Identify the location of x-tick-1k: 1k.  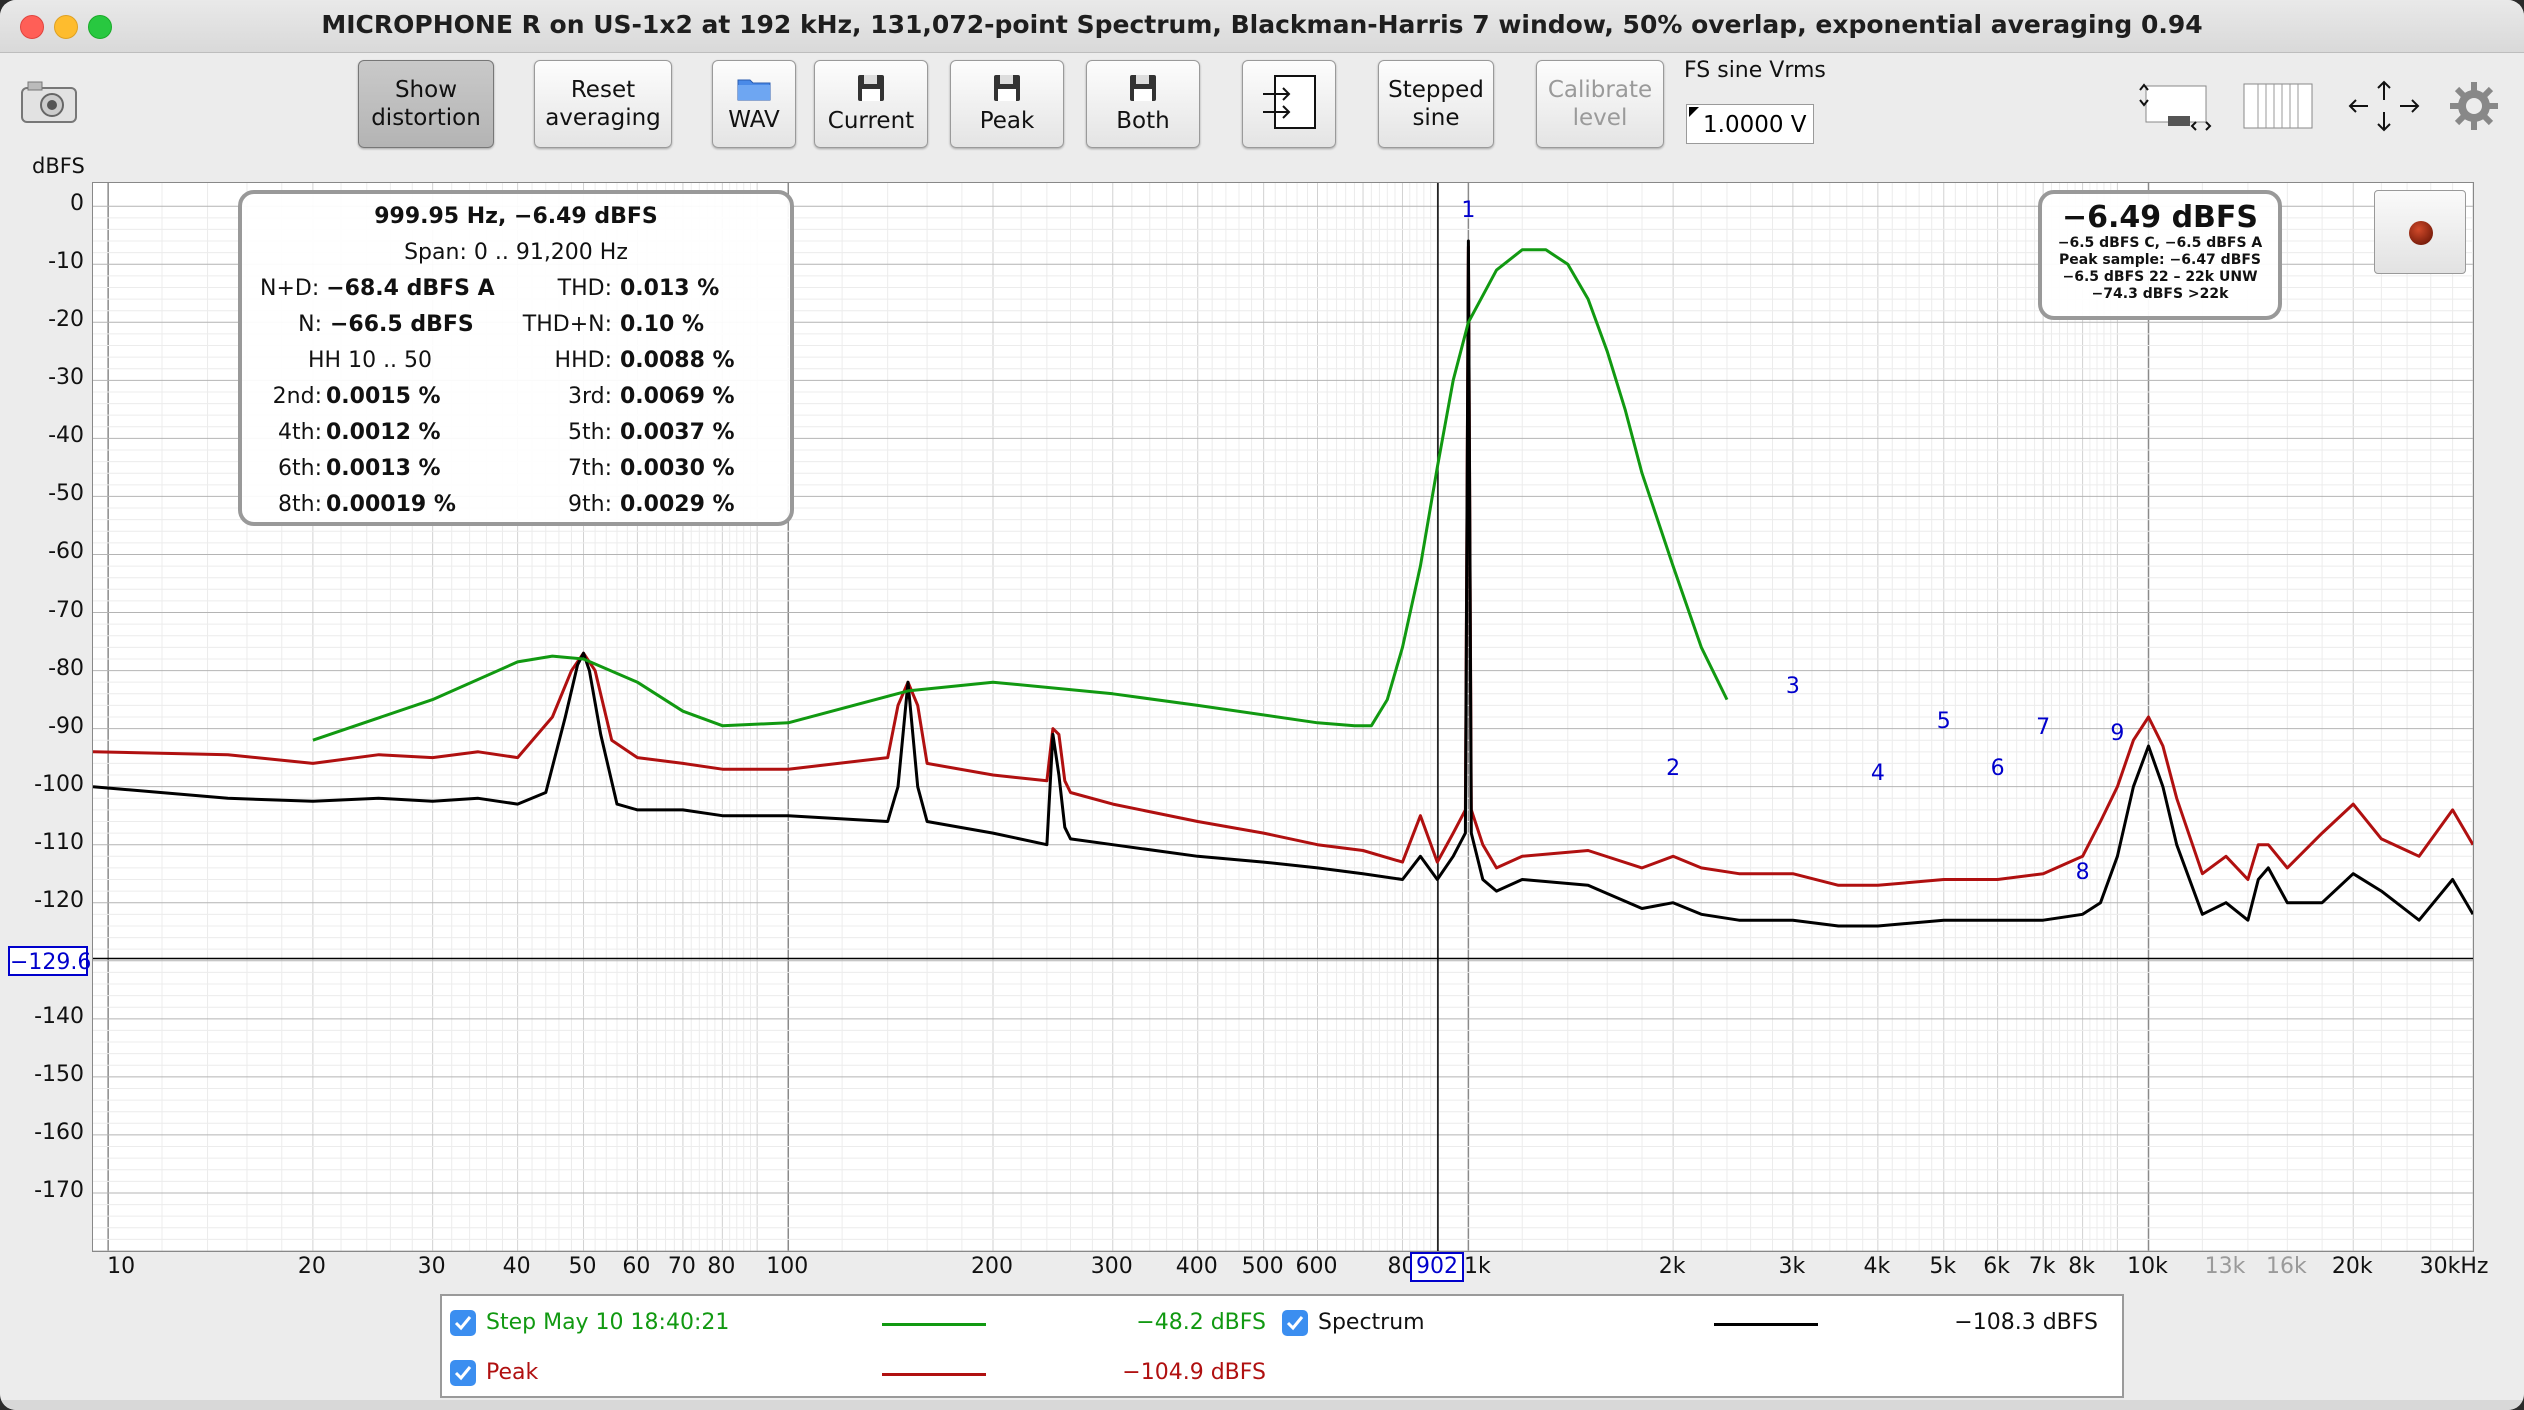
(1477, 1266).